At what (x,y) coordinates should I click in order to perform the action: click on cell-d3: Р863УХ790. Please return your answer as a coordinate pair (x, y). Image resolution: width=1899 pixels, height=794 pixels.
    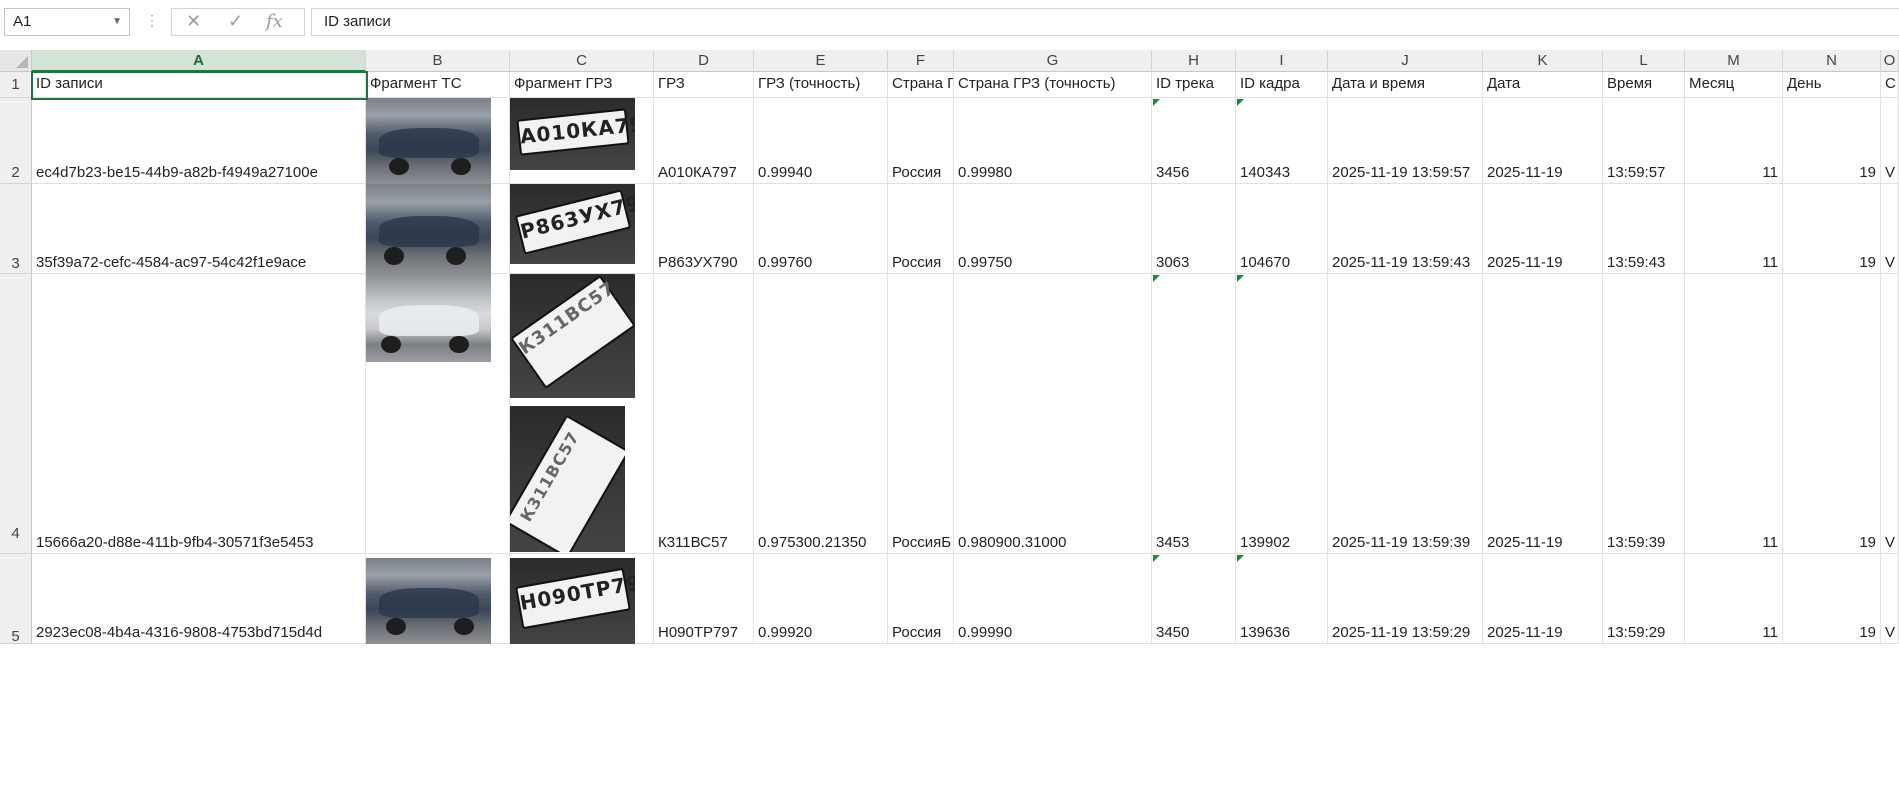
    Looking at the image, I should click on (704, 229).